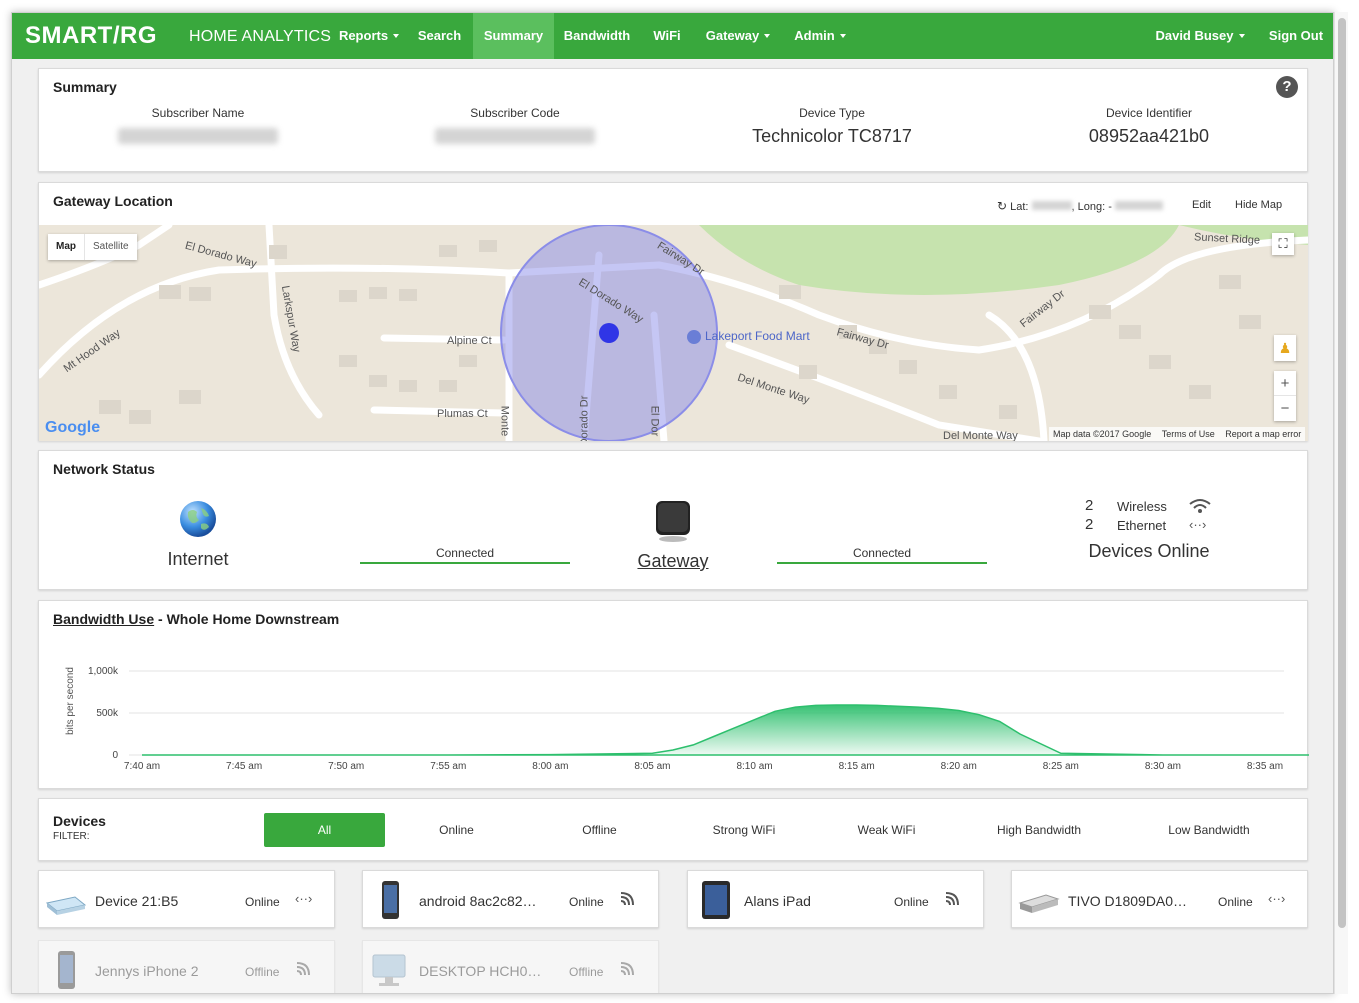 The width and height of the screenshot is (1359, 1003). Describe the element at coordinates (1039, 830) in the screenshot. I see `filter-high-bandwidth-button: High Bandwidth` at that location.